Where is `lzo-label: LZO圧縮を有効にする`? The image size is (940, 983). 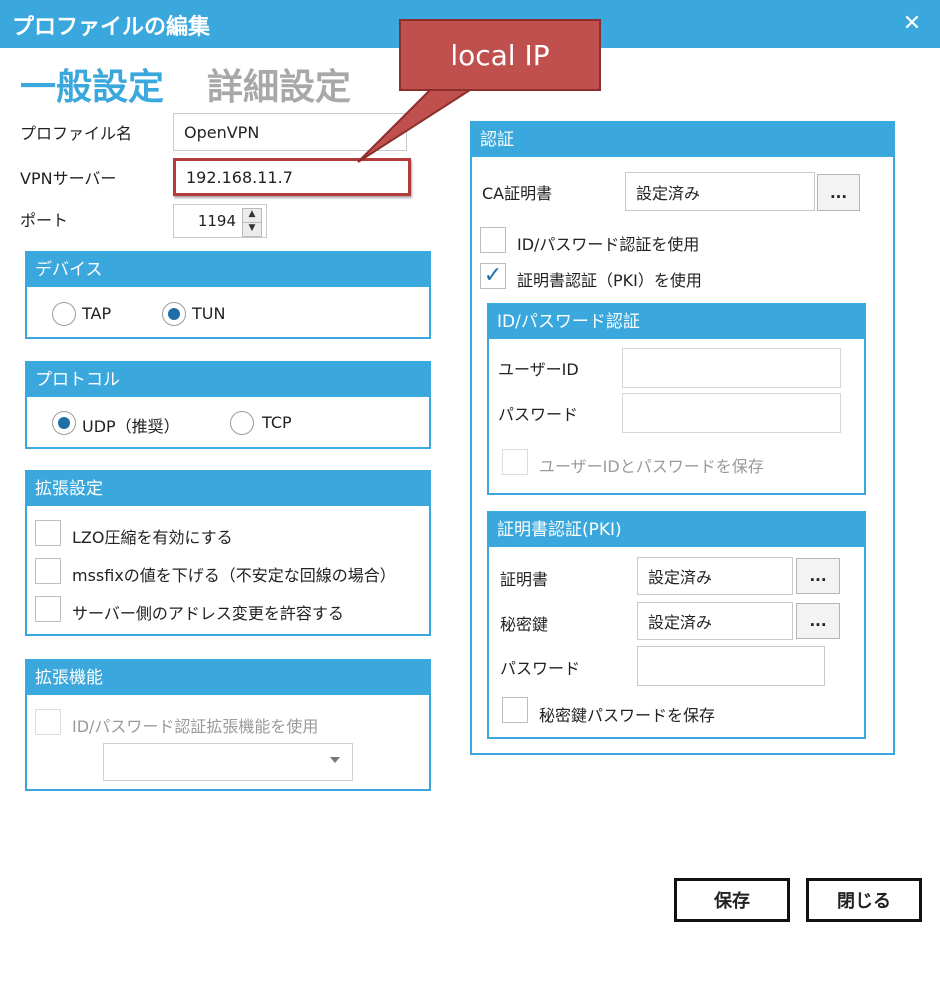
lzo-label: LZO圧縮を有効にする is located at coordinates (152, 537).